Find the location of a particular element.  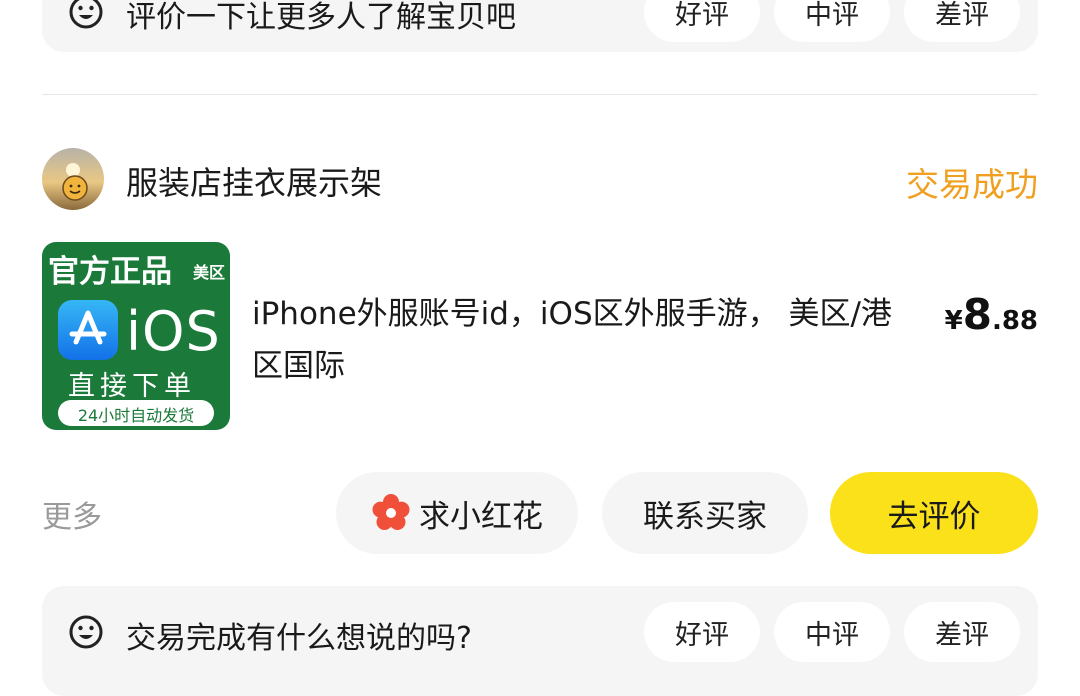

thumbnail-band-text: 24小时自动发货 is located at coordinates (136, 415).